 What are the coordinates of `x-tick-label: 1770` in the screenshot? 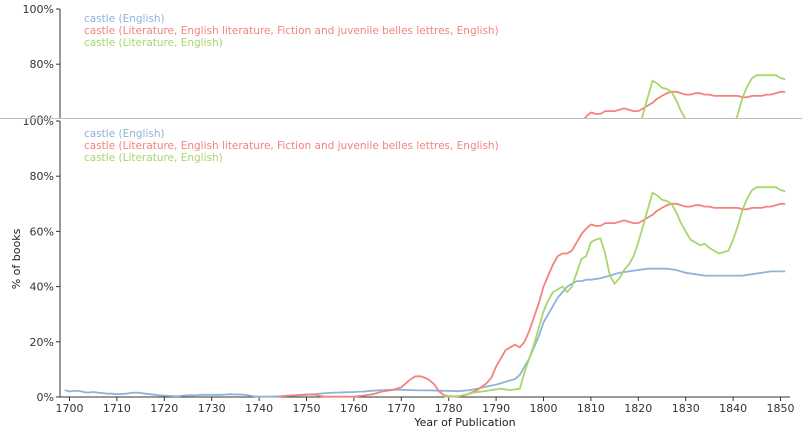 It's located at (401, 408).